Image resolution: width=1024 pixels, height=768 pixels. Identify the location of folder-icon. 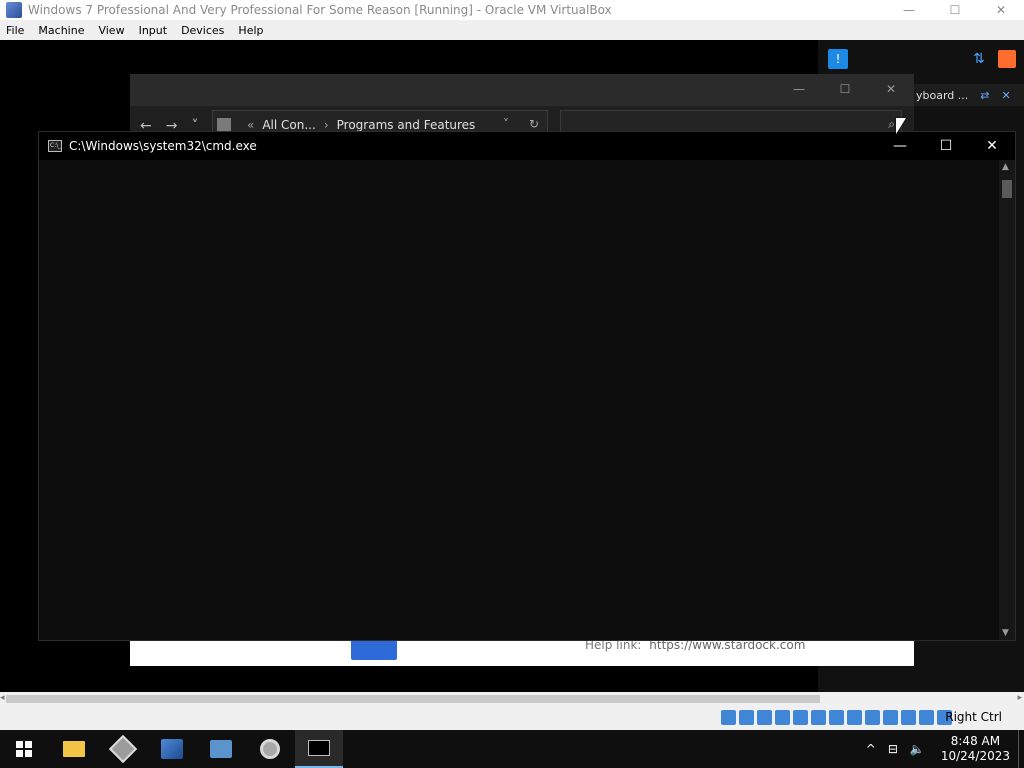
(74, 749).